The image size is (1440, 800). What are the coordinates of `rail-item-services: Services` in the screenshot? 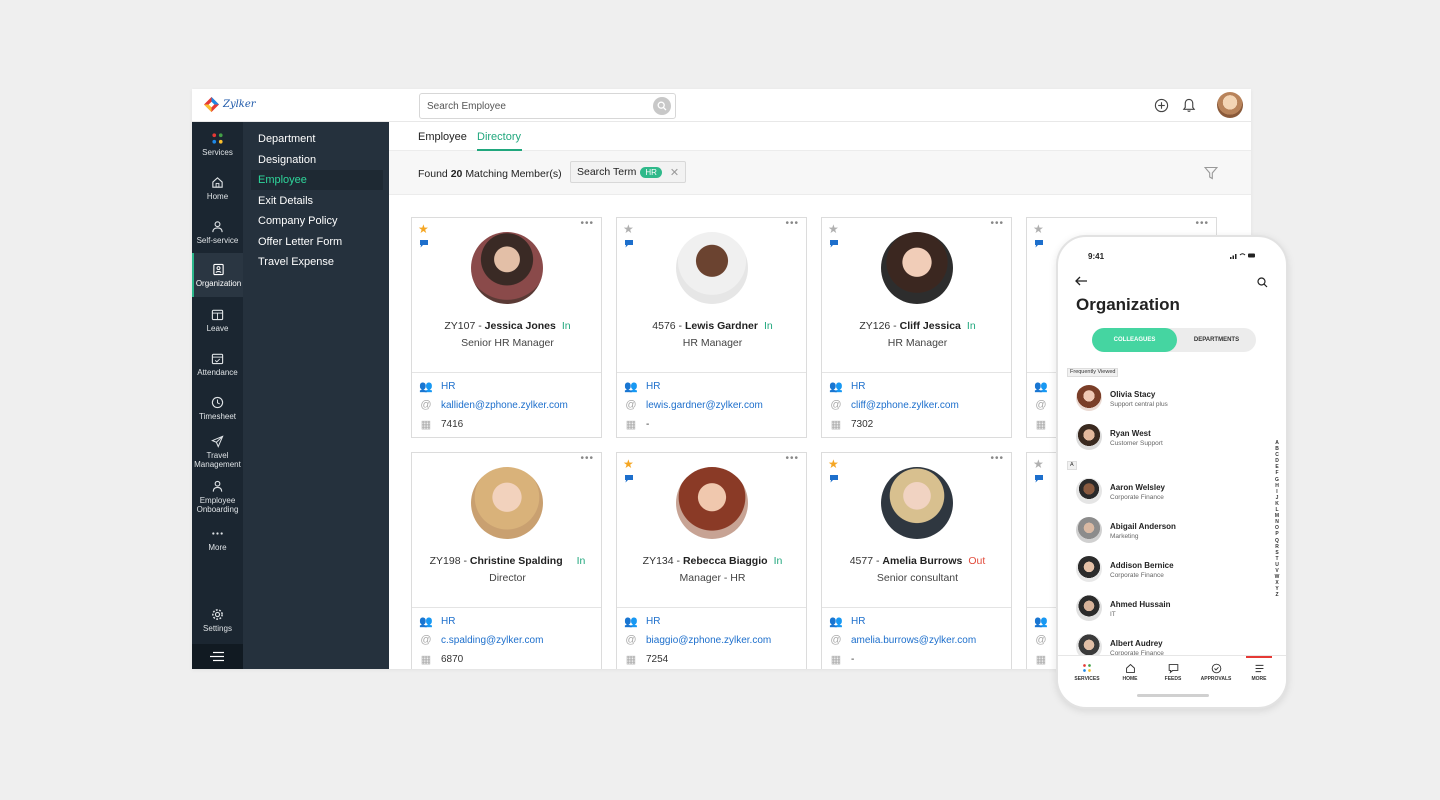 It's located at (217, 144).